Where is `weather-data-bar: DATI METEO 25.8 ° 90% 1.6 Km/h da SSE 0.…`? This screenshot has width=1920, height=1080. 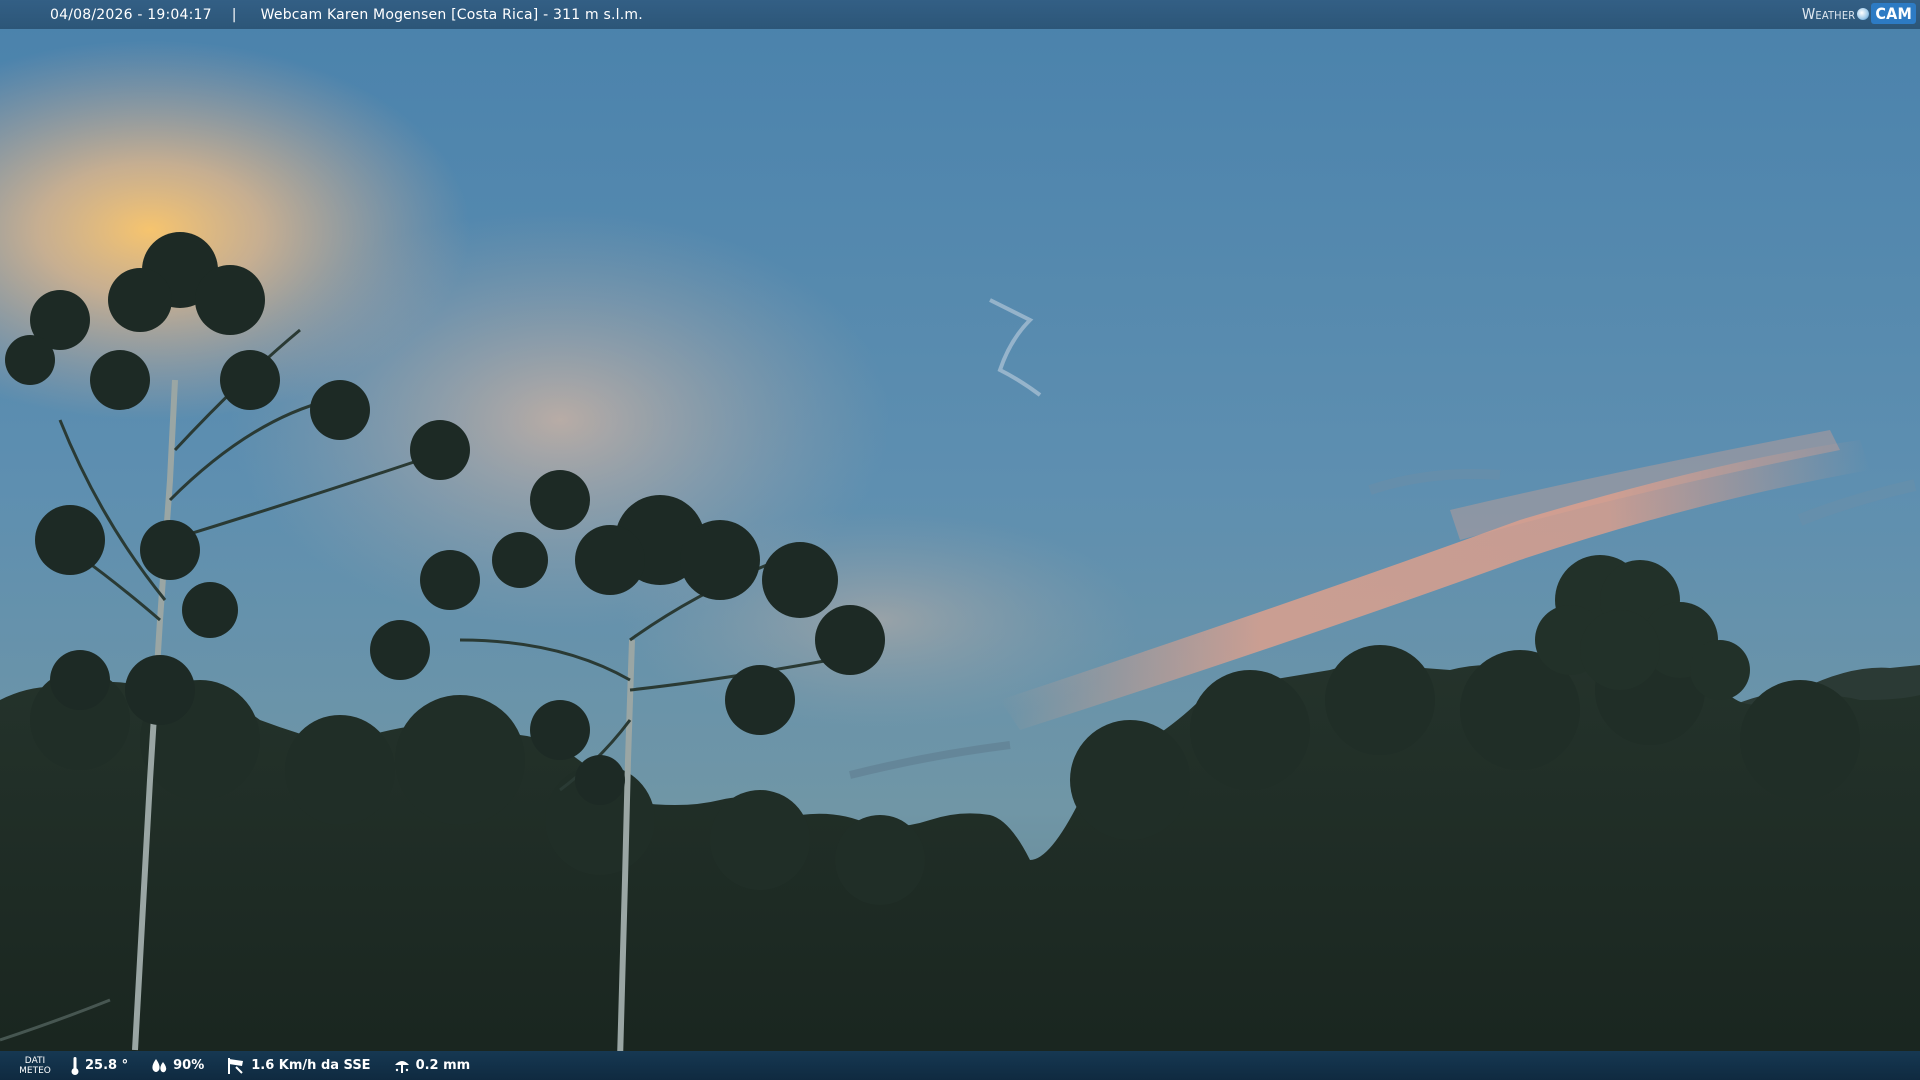
weather-data-bar: DATI METEO 25.8 ° 90% 1.6 Km/h da SSE 0.… is located at coordinates (960, 1065).